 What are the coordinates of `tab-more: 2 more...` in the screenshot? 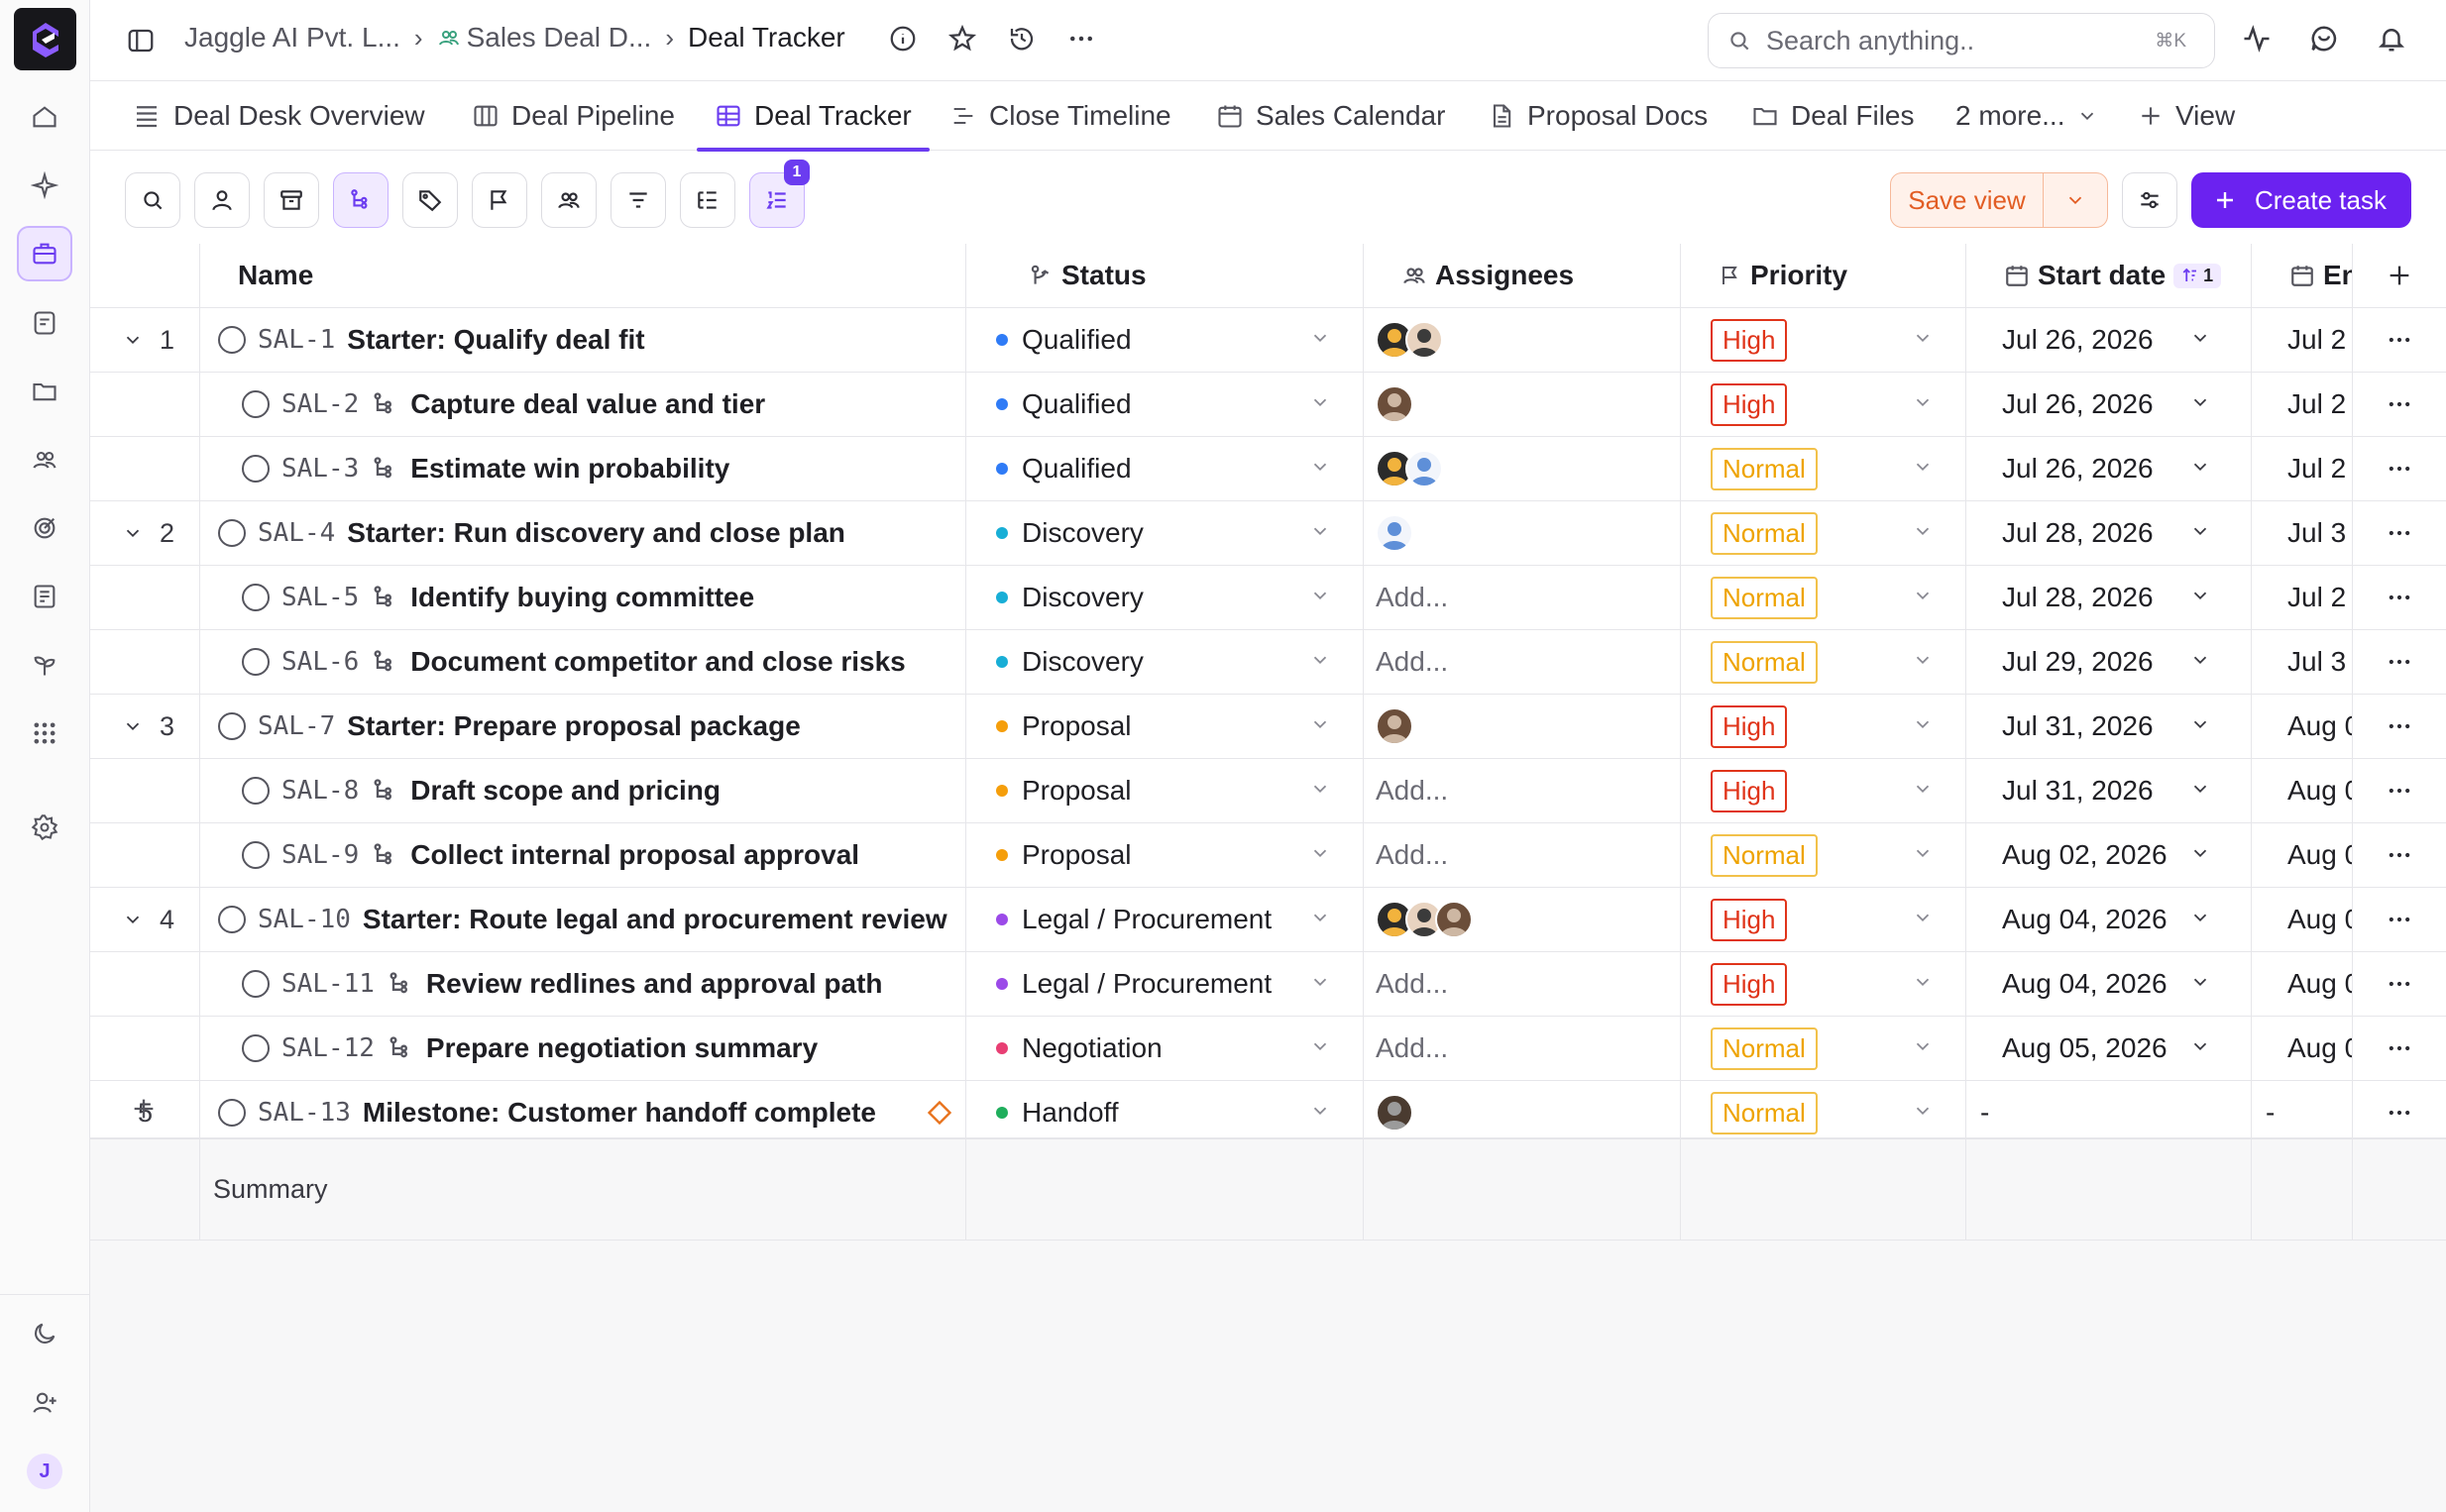 It's located at (2026, 116).